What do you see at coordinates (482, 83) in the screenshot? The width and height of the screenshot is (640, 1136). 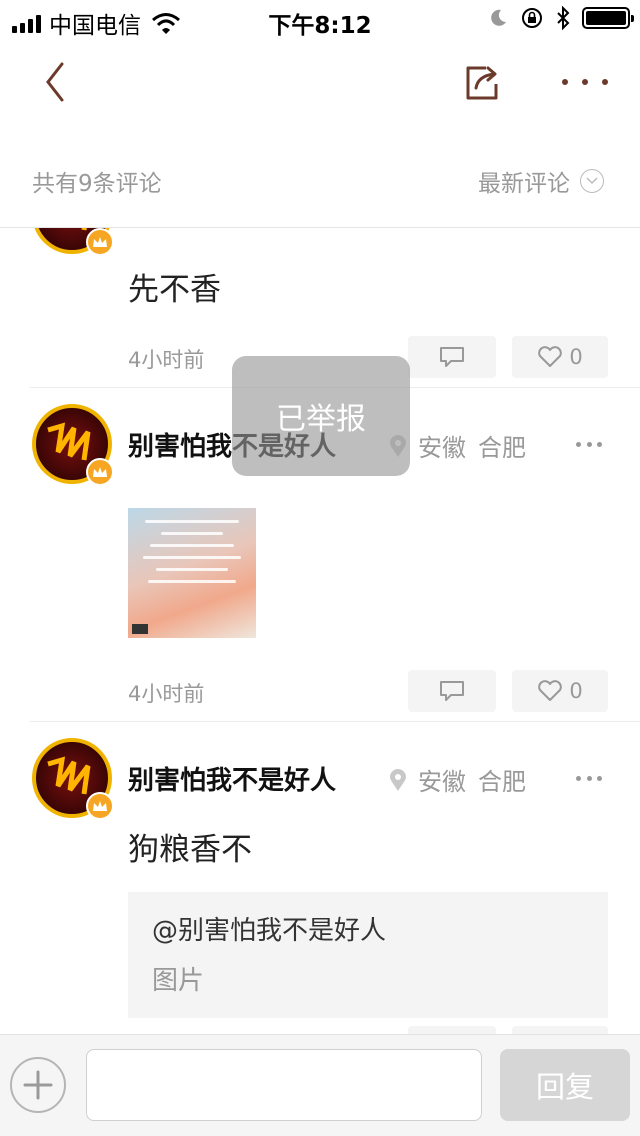 I see `share-icon` at bounding box center [482, 83].